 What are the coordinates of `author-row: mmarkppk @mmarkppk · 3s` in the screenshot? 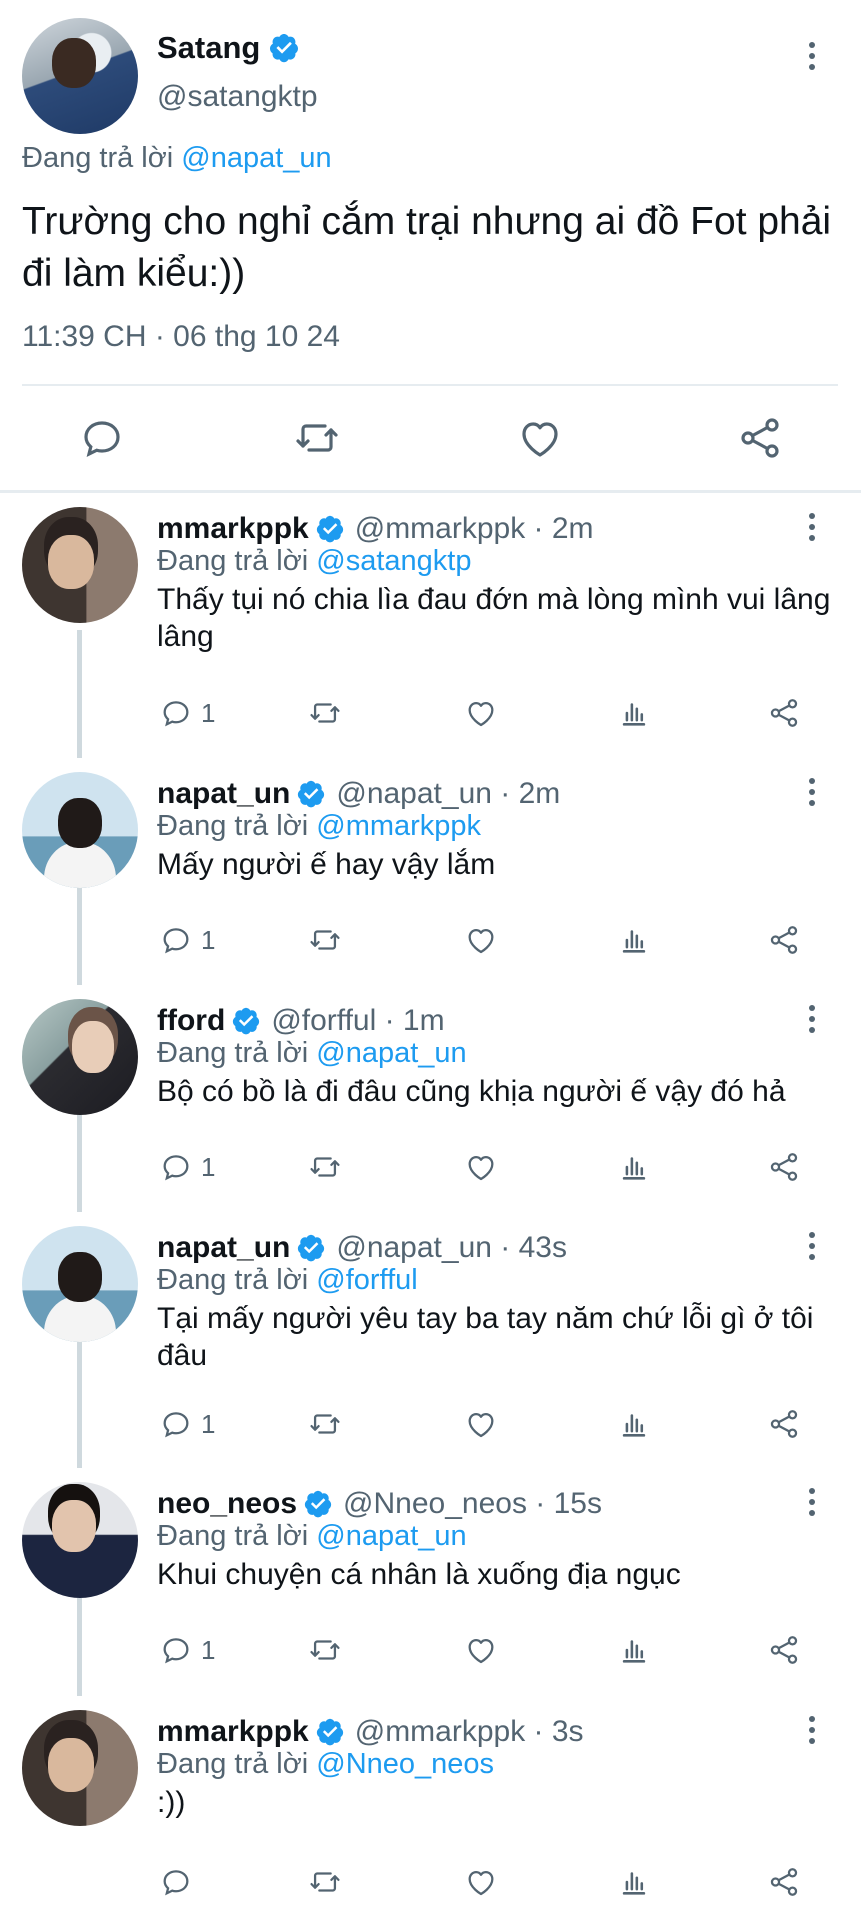 It's located at (370, 1732).